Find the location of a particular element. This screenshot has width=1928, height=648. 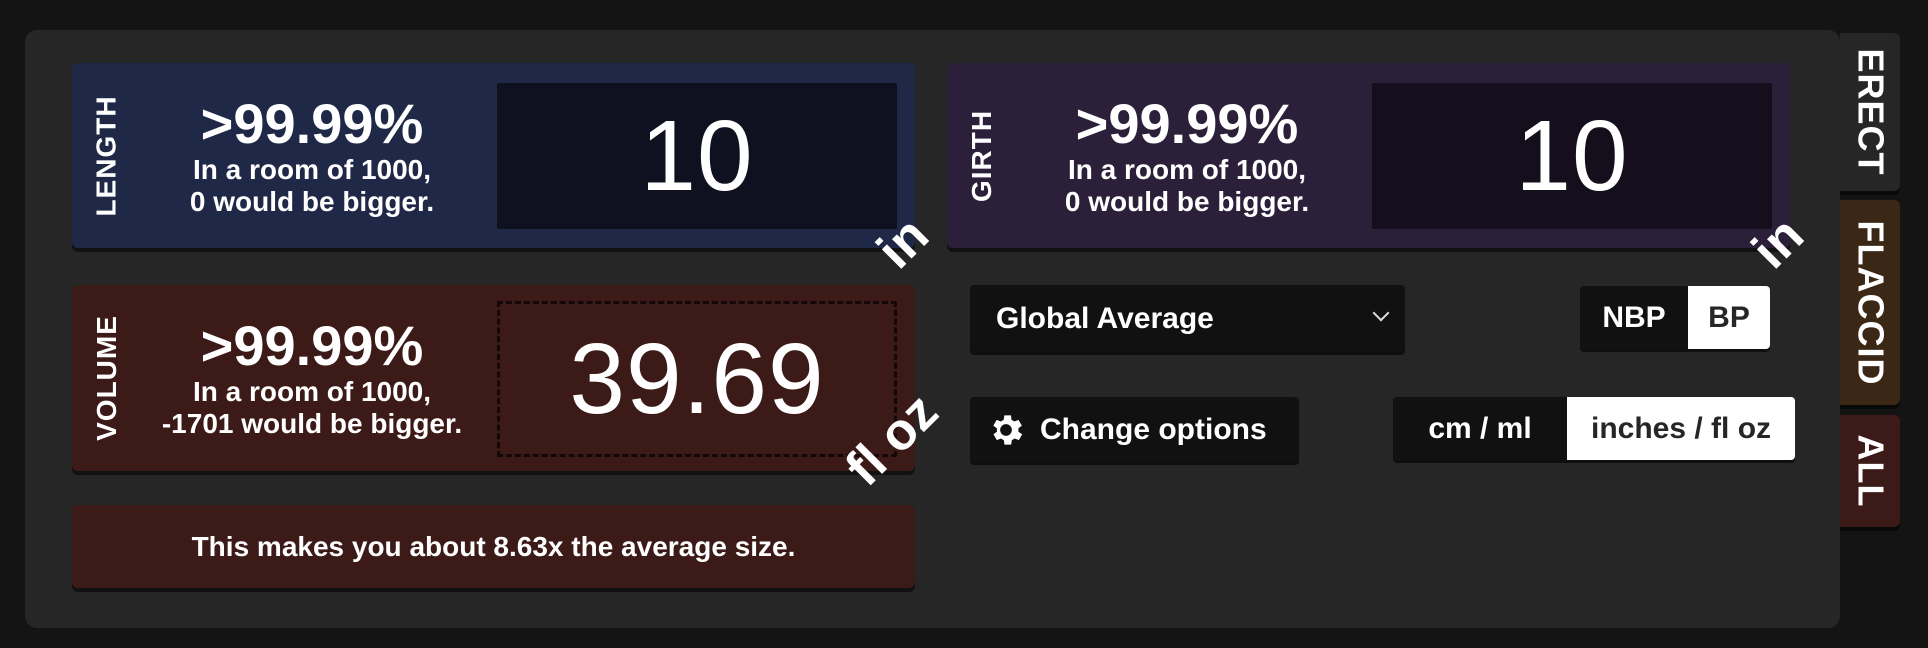

length-value: 10 is located at coordinates (697, 155).